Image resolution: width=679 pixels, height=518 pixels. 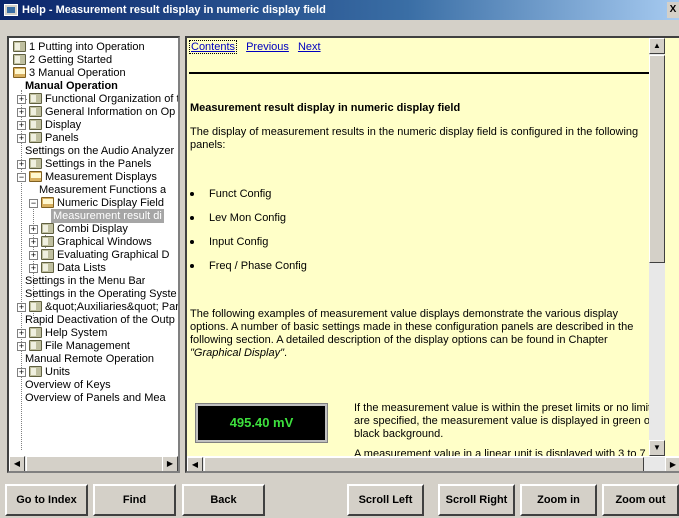 I want to click on contents-link: Contents, so click(x=213, y=47).